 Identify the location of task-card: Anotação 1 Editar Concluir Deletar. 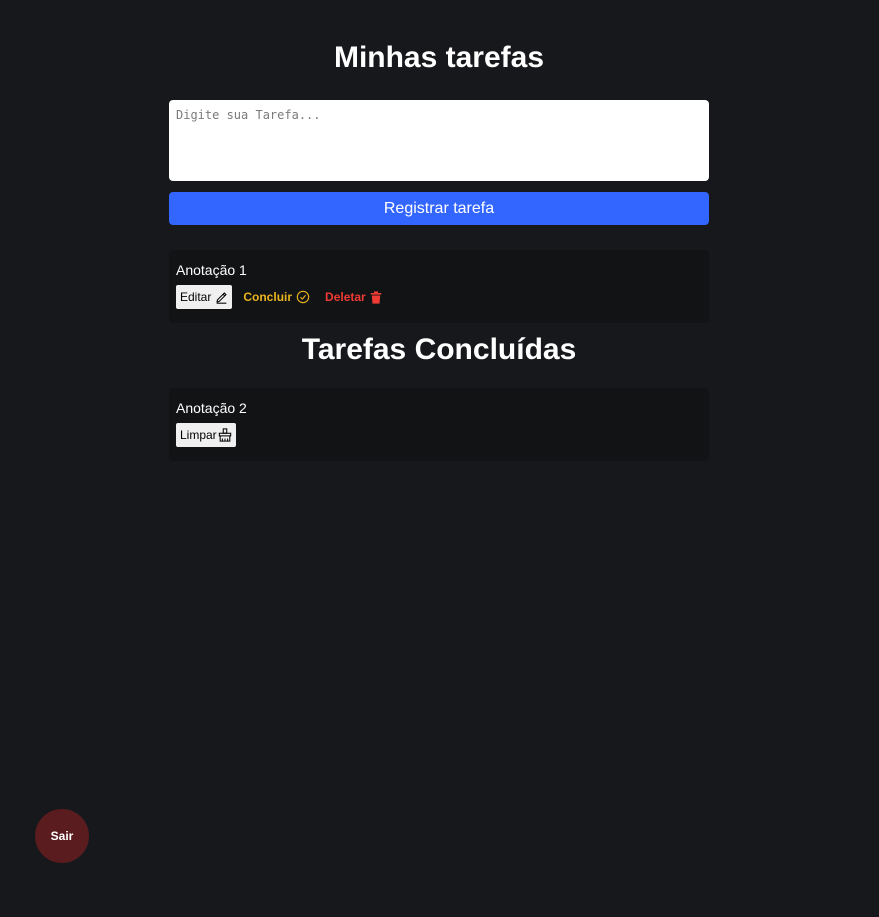
(439, 286).